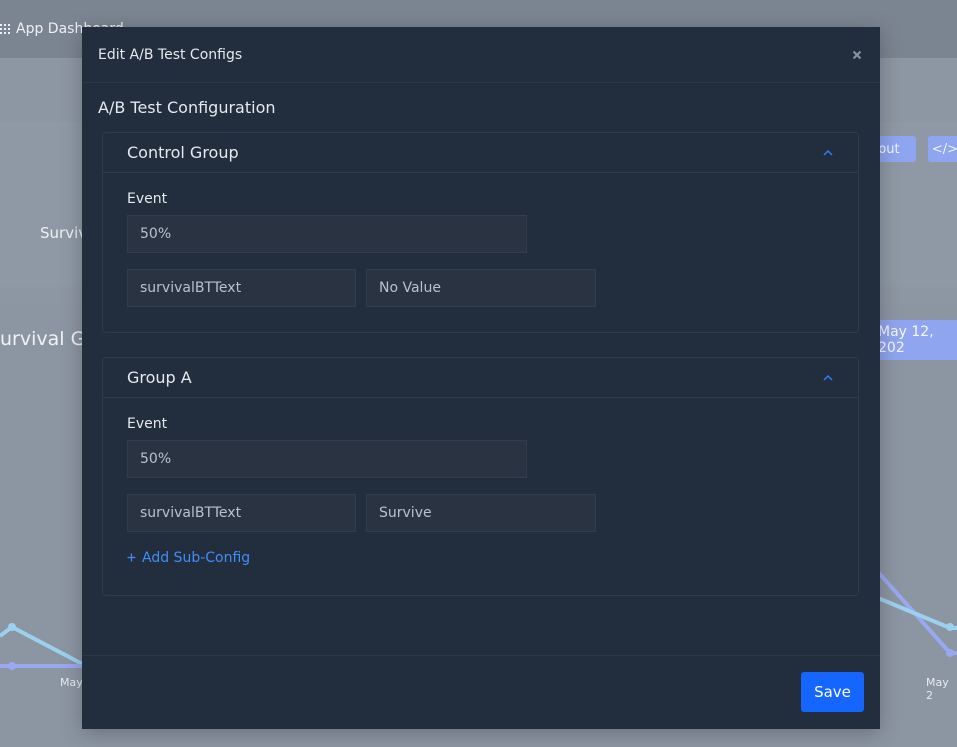  I want to click on config-value-field: No Value, so click(481, 288).